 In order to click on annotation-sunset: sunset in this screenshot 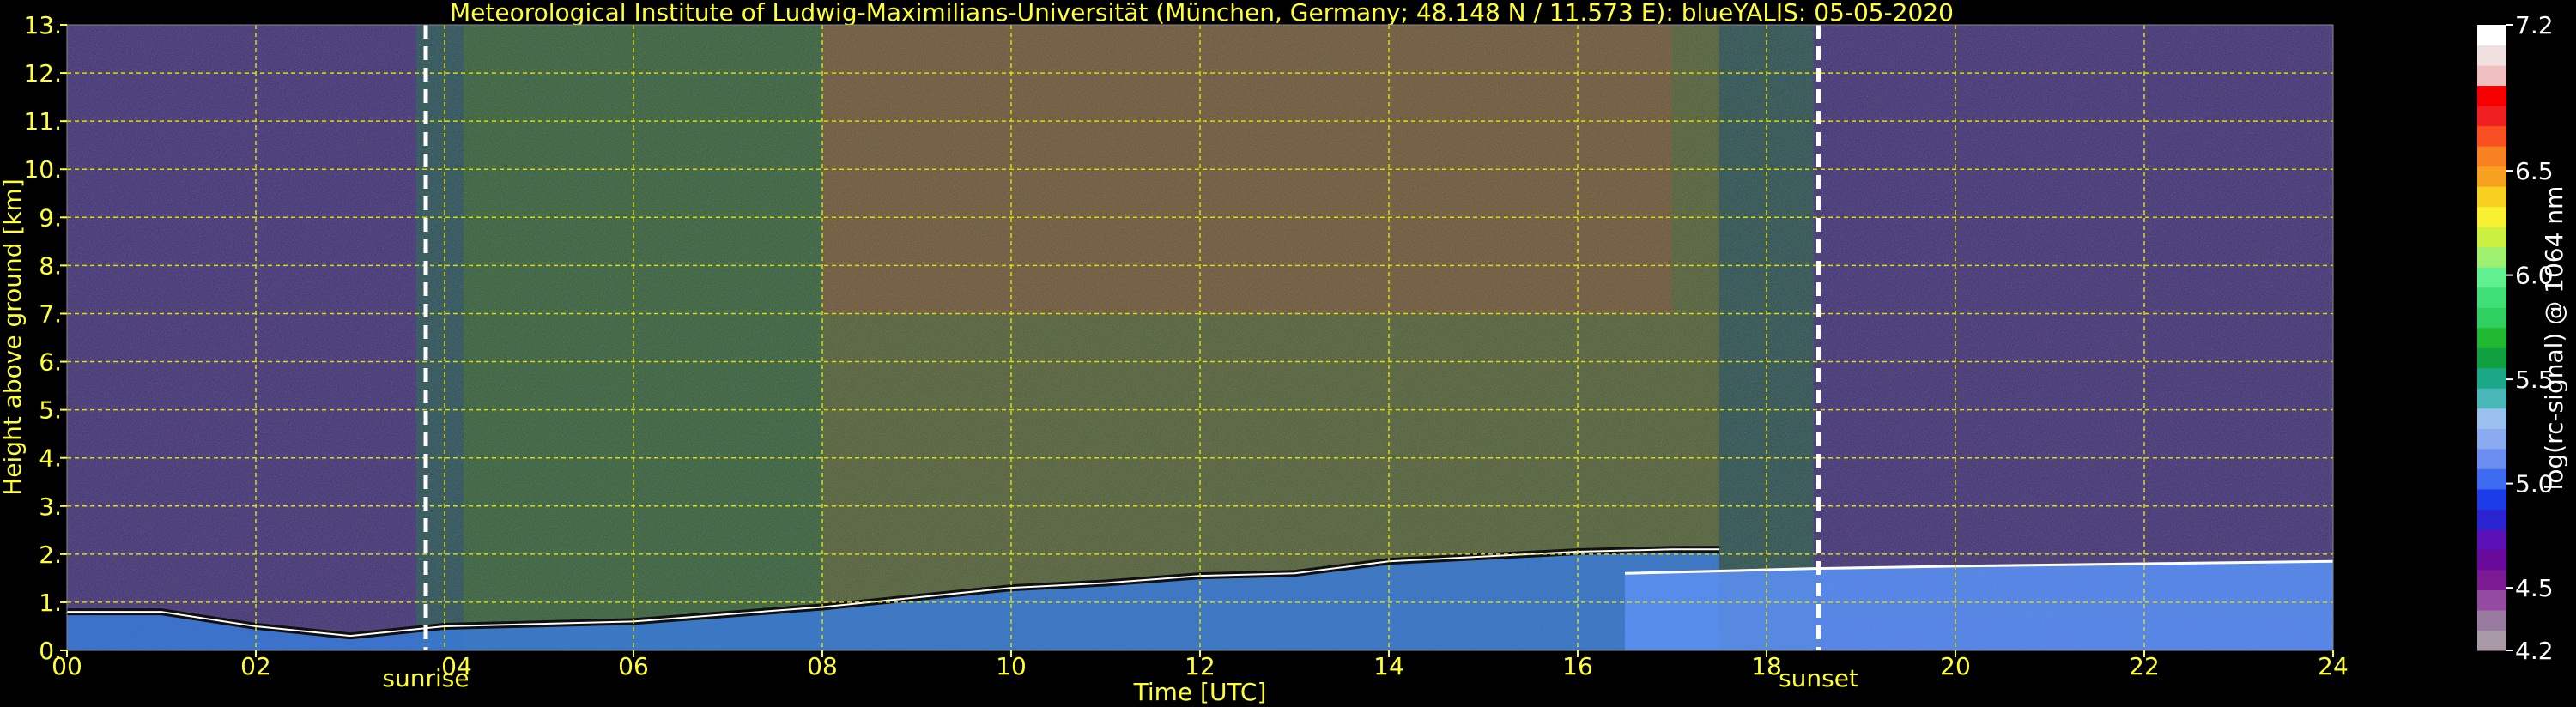, I will do `click(1818, 678)`.